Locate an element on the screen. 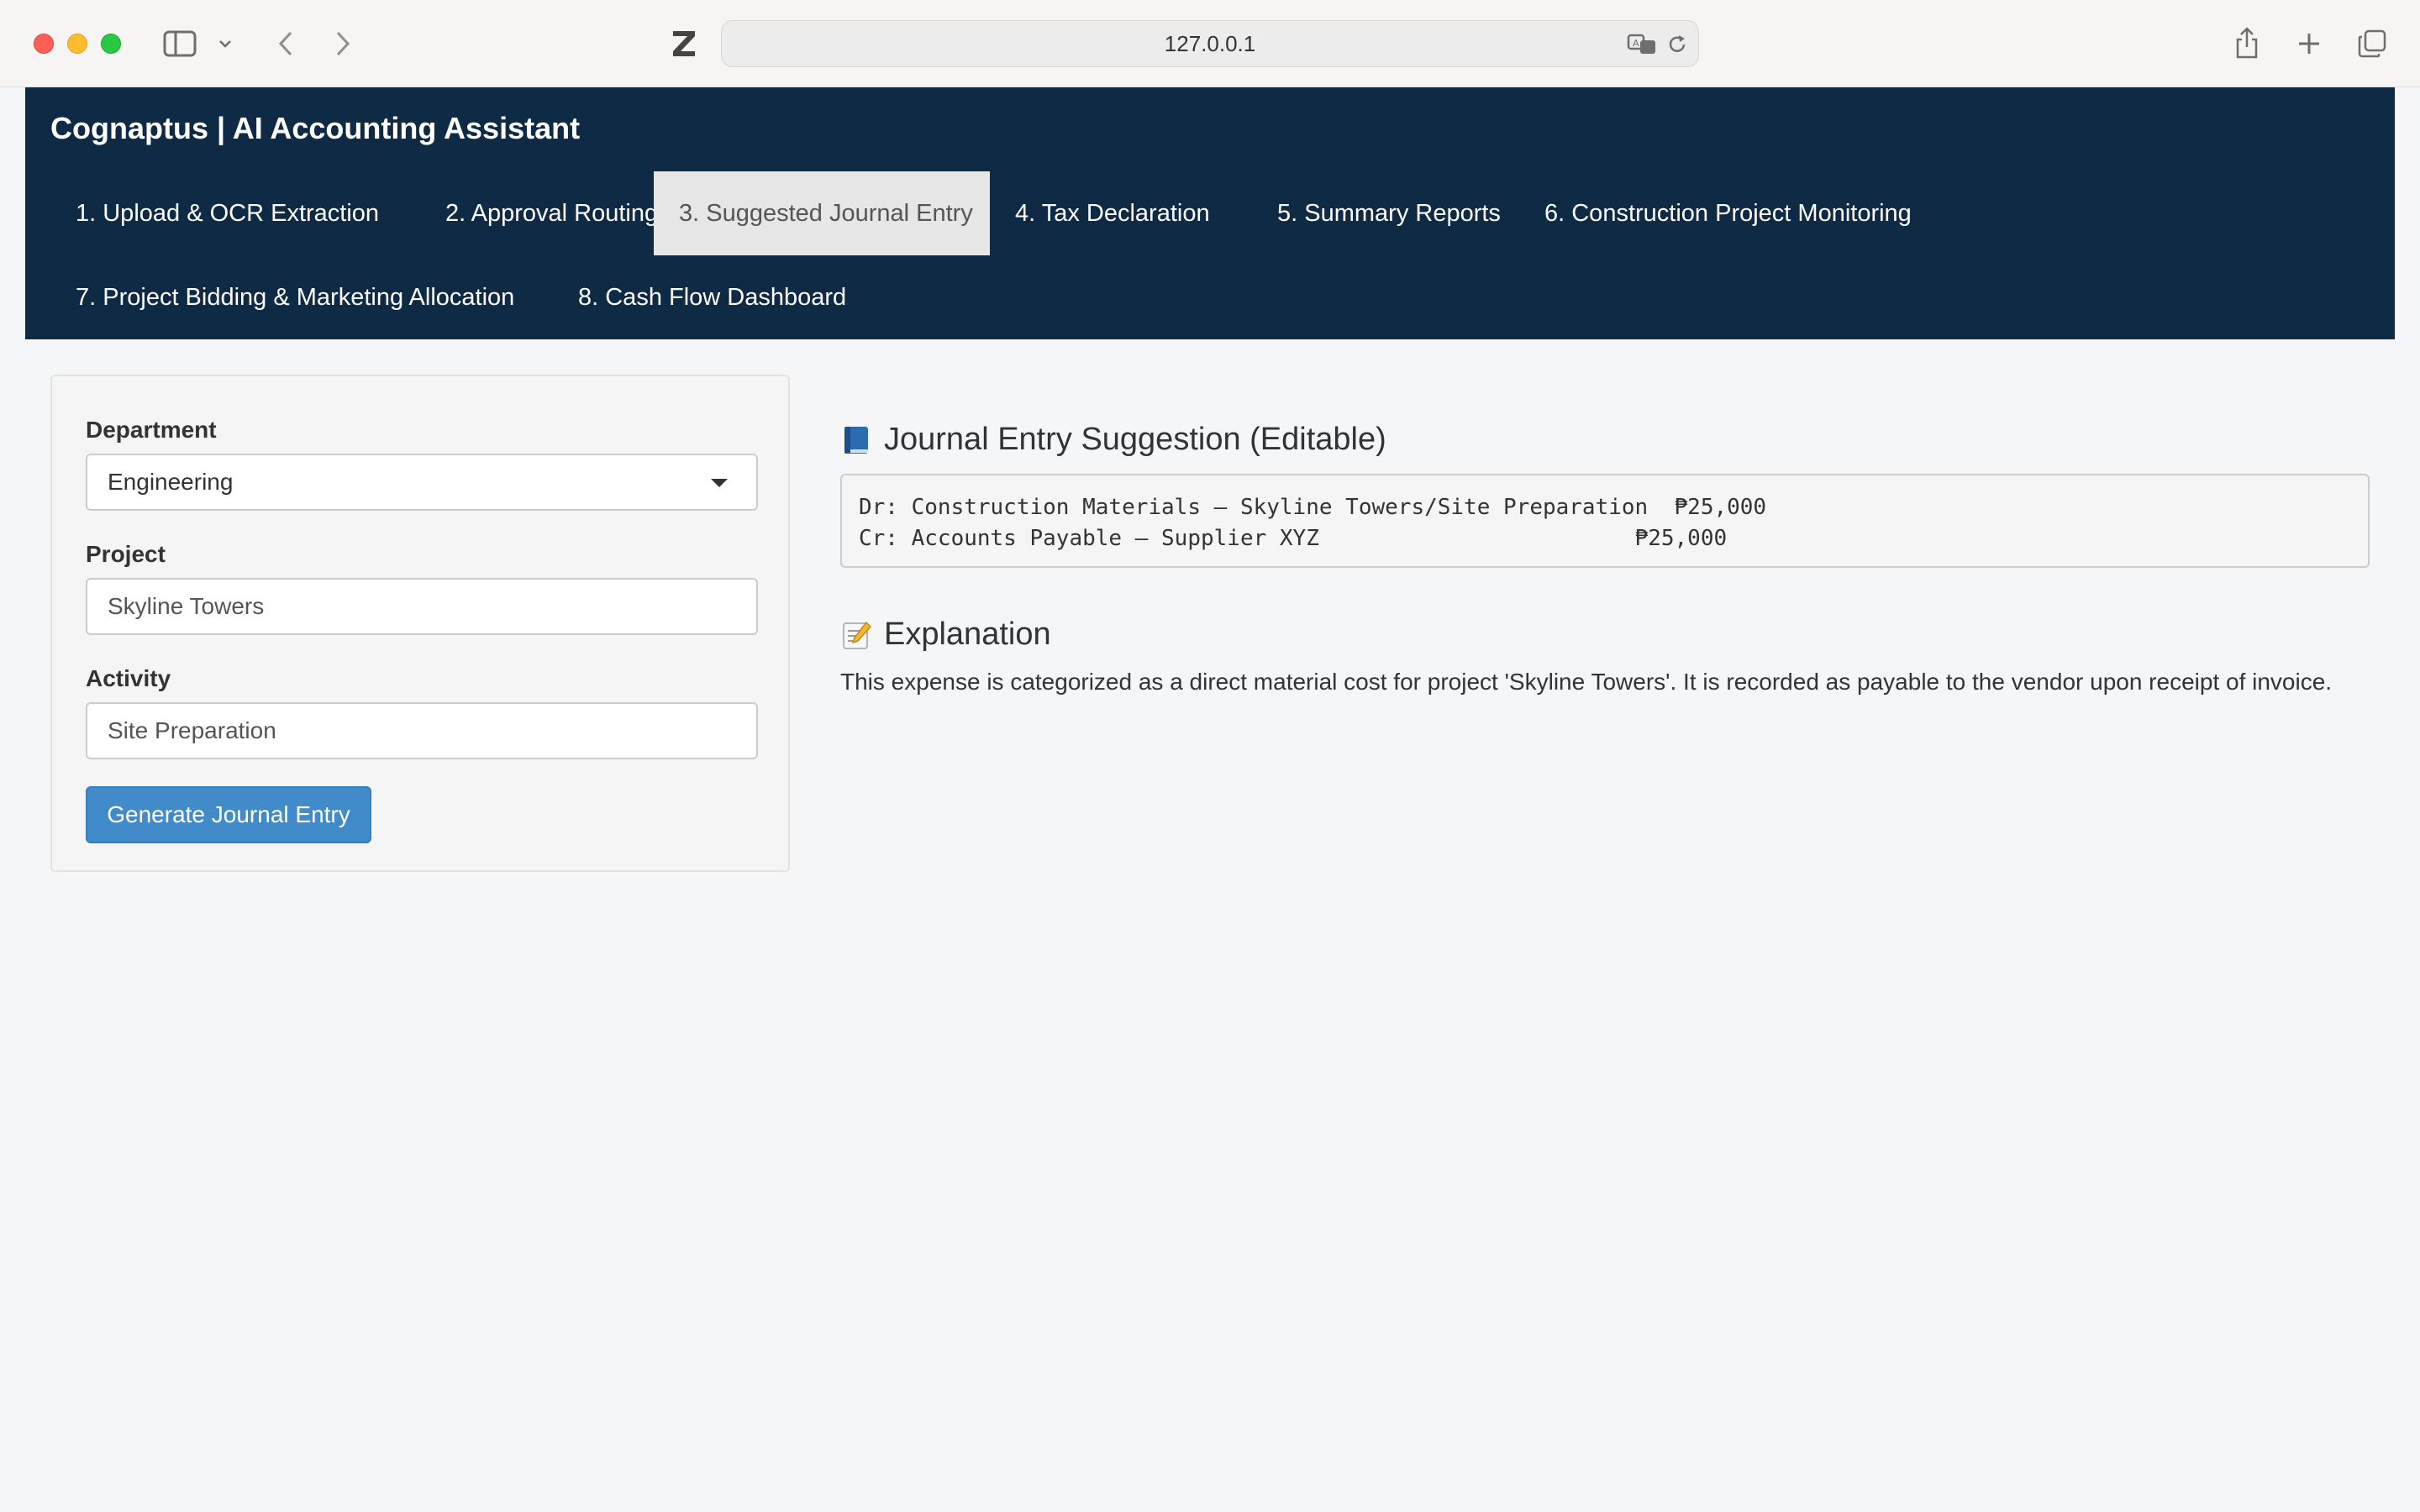 Image resolution: width=2420 pixels, height=1512 pixels. new-tab-icon is located at coordinates (2309, 43).